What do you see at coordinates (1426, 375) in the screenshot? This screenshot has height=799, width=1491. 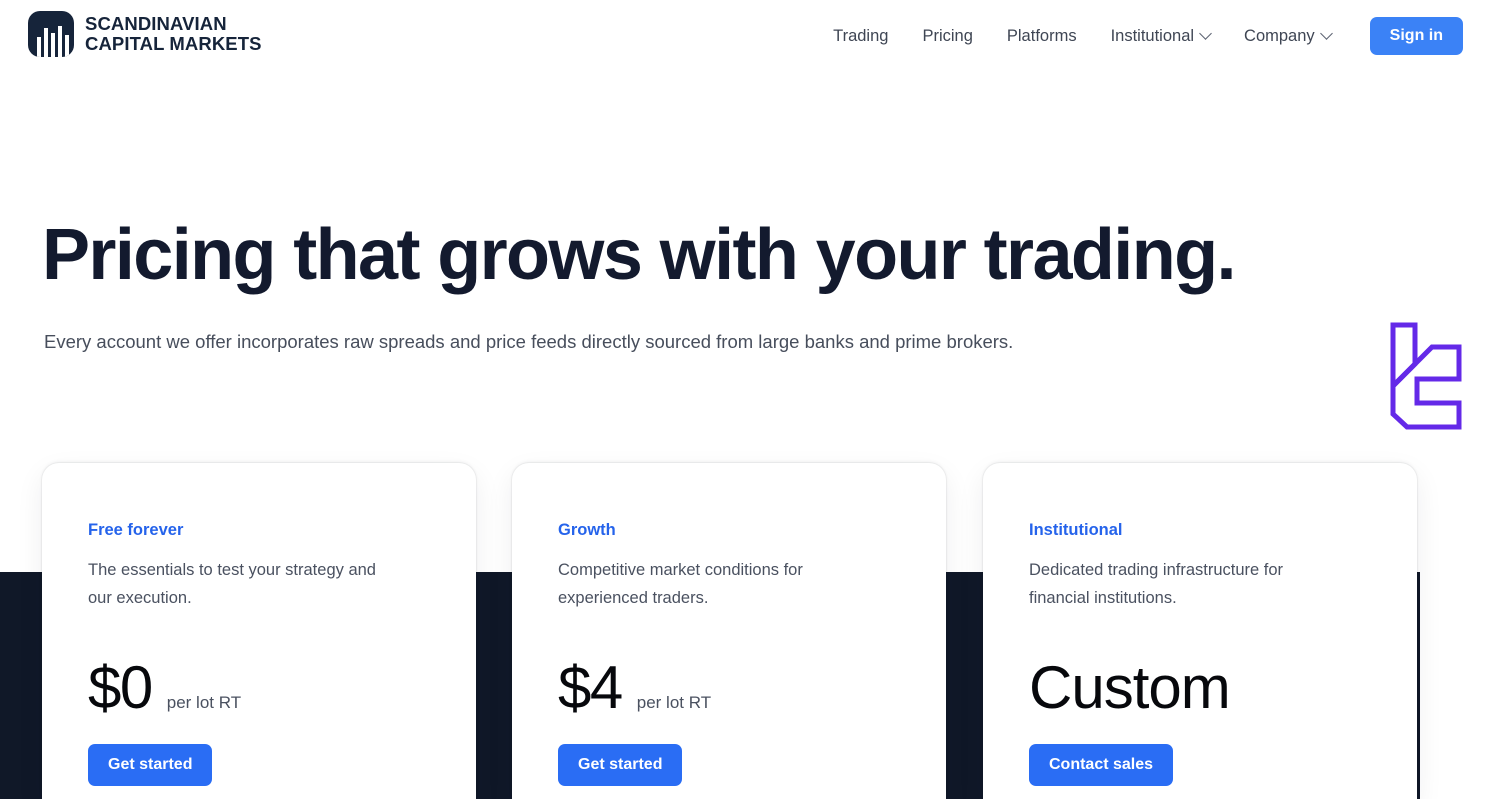 I see `purple-monogram-icon` at bounding box center [1426, 375].